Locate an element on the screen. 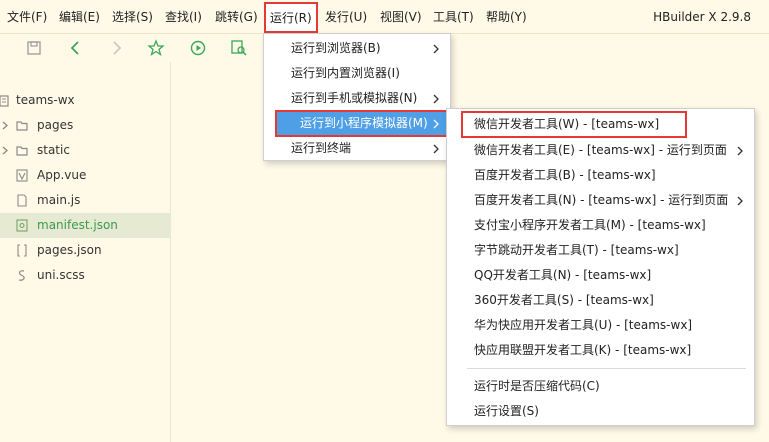 The height and width of the screenshot is (442, 769). tree-project-label: teams-wx is located at coordinates (45, 100).